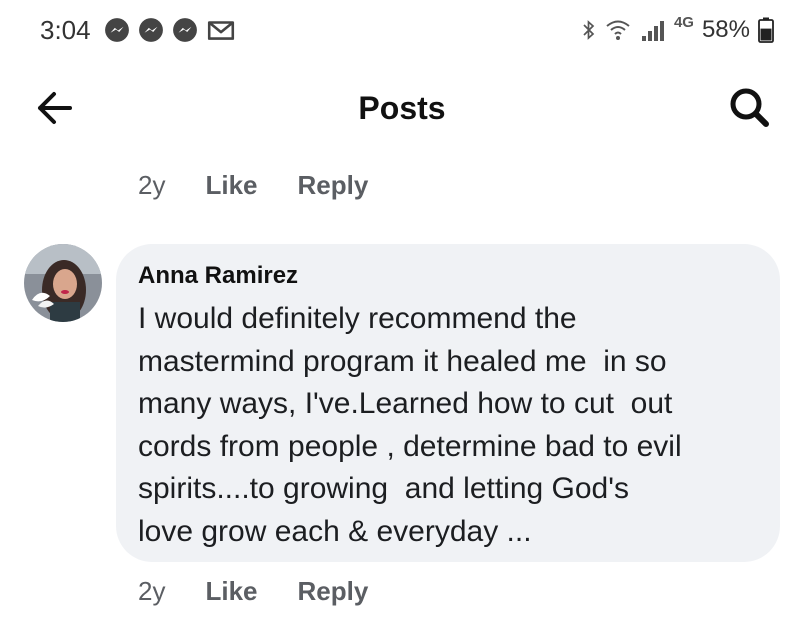 This screenshot has width=804, height=634. I want to click on status-indicators: 4G 58%, so click(678, 30).